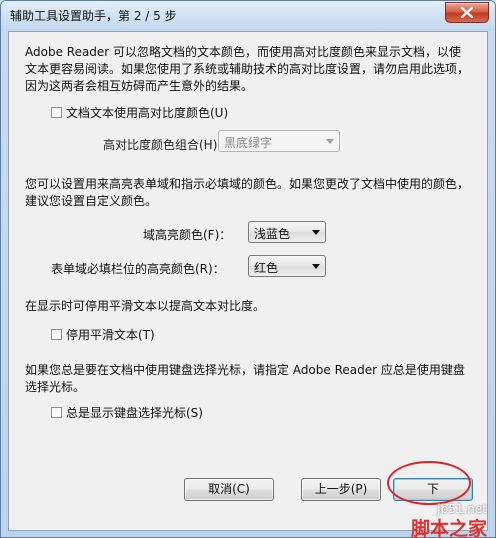 The width and height of the screenshot is (496, 538). I want to click on annotation-circle, so click(429, 483).